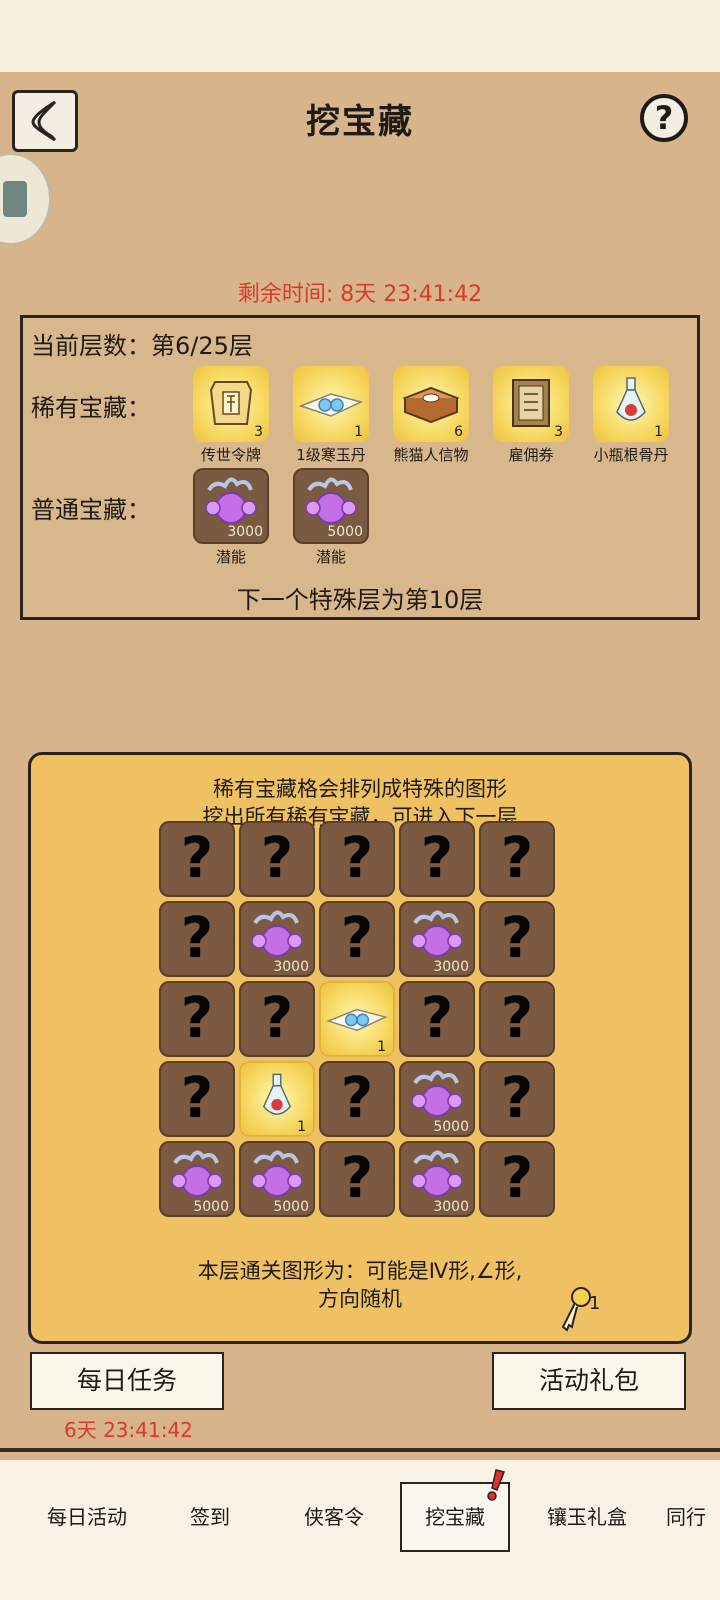 The image size is (720, 1600). I want to click on item-name: 熊猫人信物, so click(431, 455).